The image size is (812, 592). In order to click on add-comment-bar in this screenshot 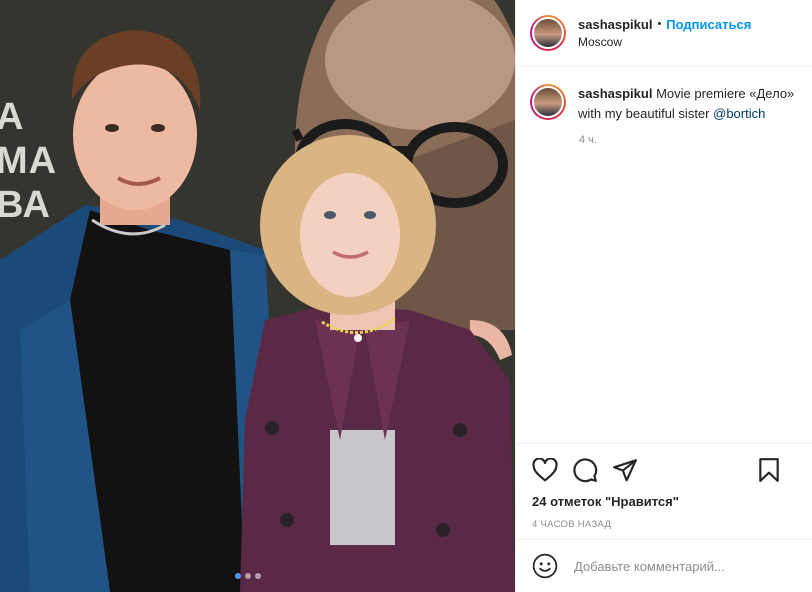, I will do `click(664, 565)`.